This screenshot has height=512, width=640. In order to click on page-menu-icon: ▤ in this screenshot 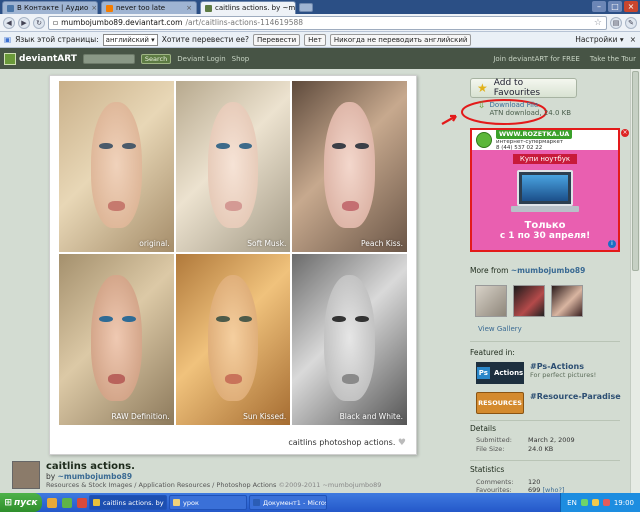, I will do `click(616, 22)`.